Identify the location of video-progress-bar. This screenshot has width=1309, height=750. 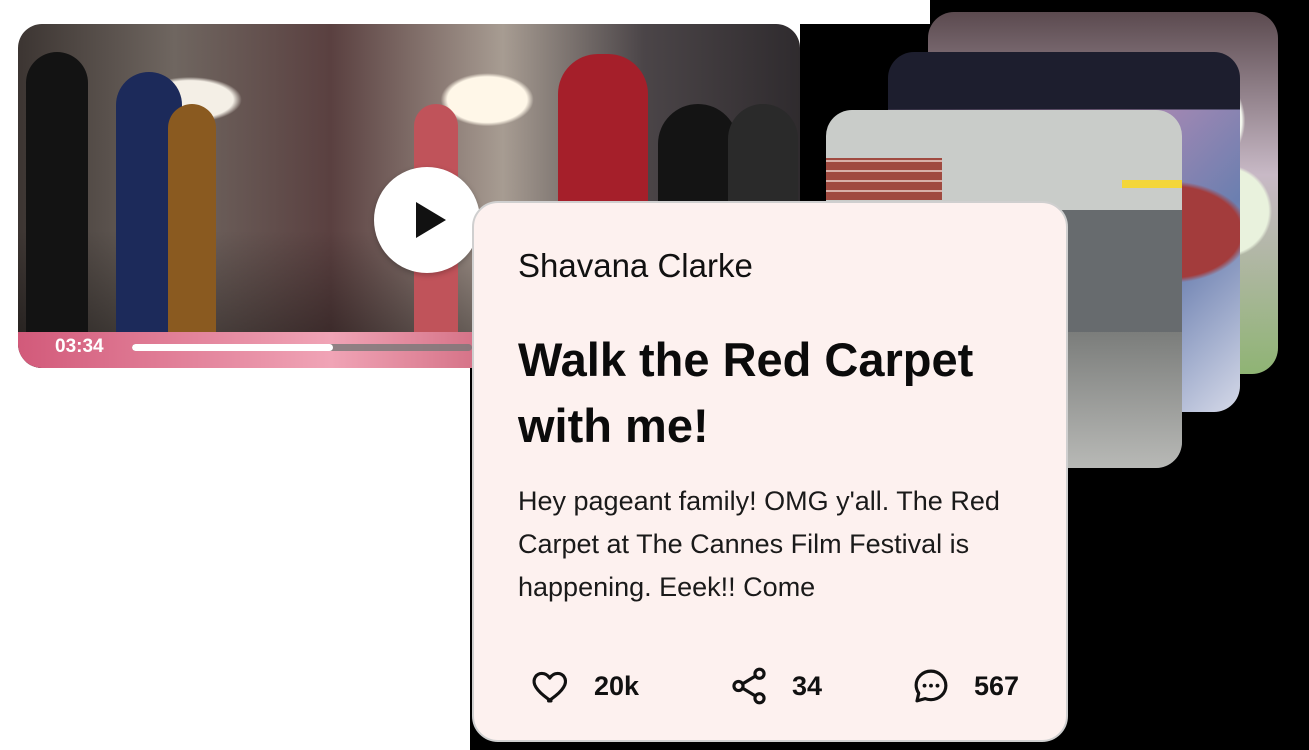
(302, 347).